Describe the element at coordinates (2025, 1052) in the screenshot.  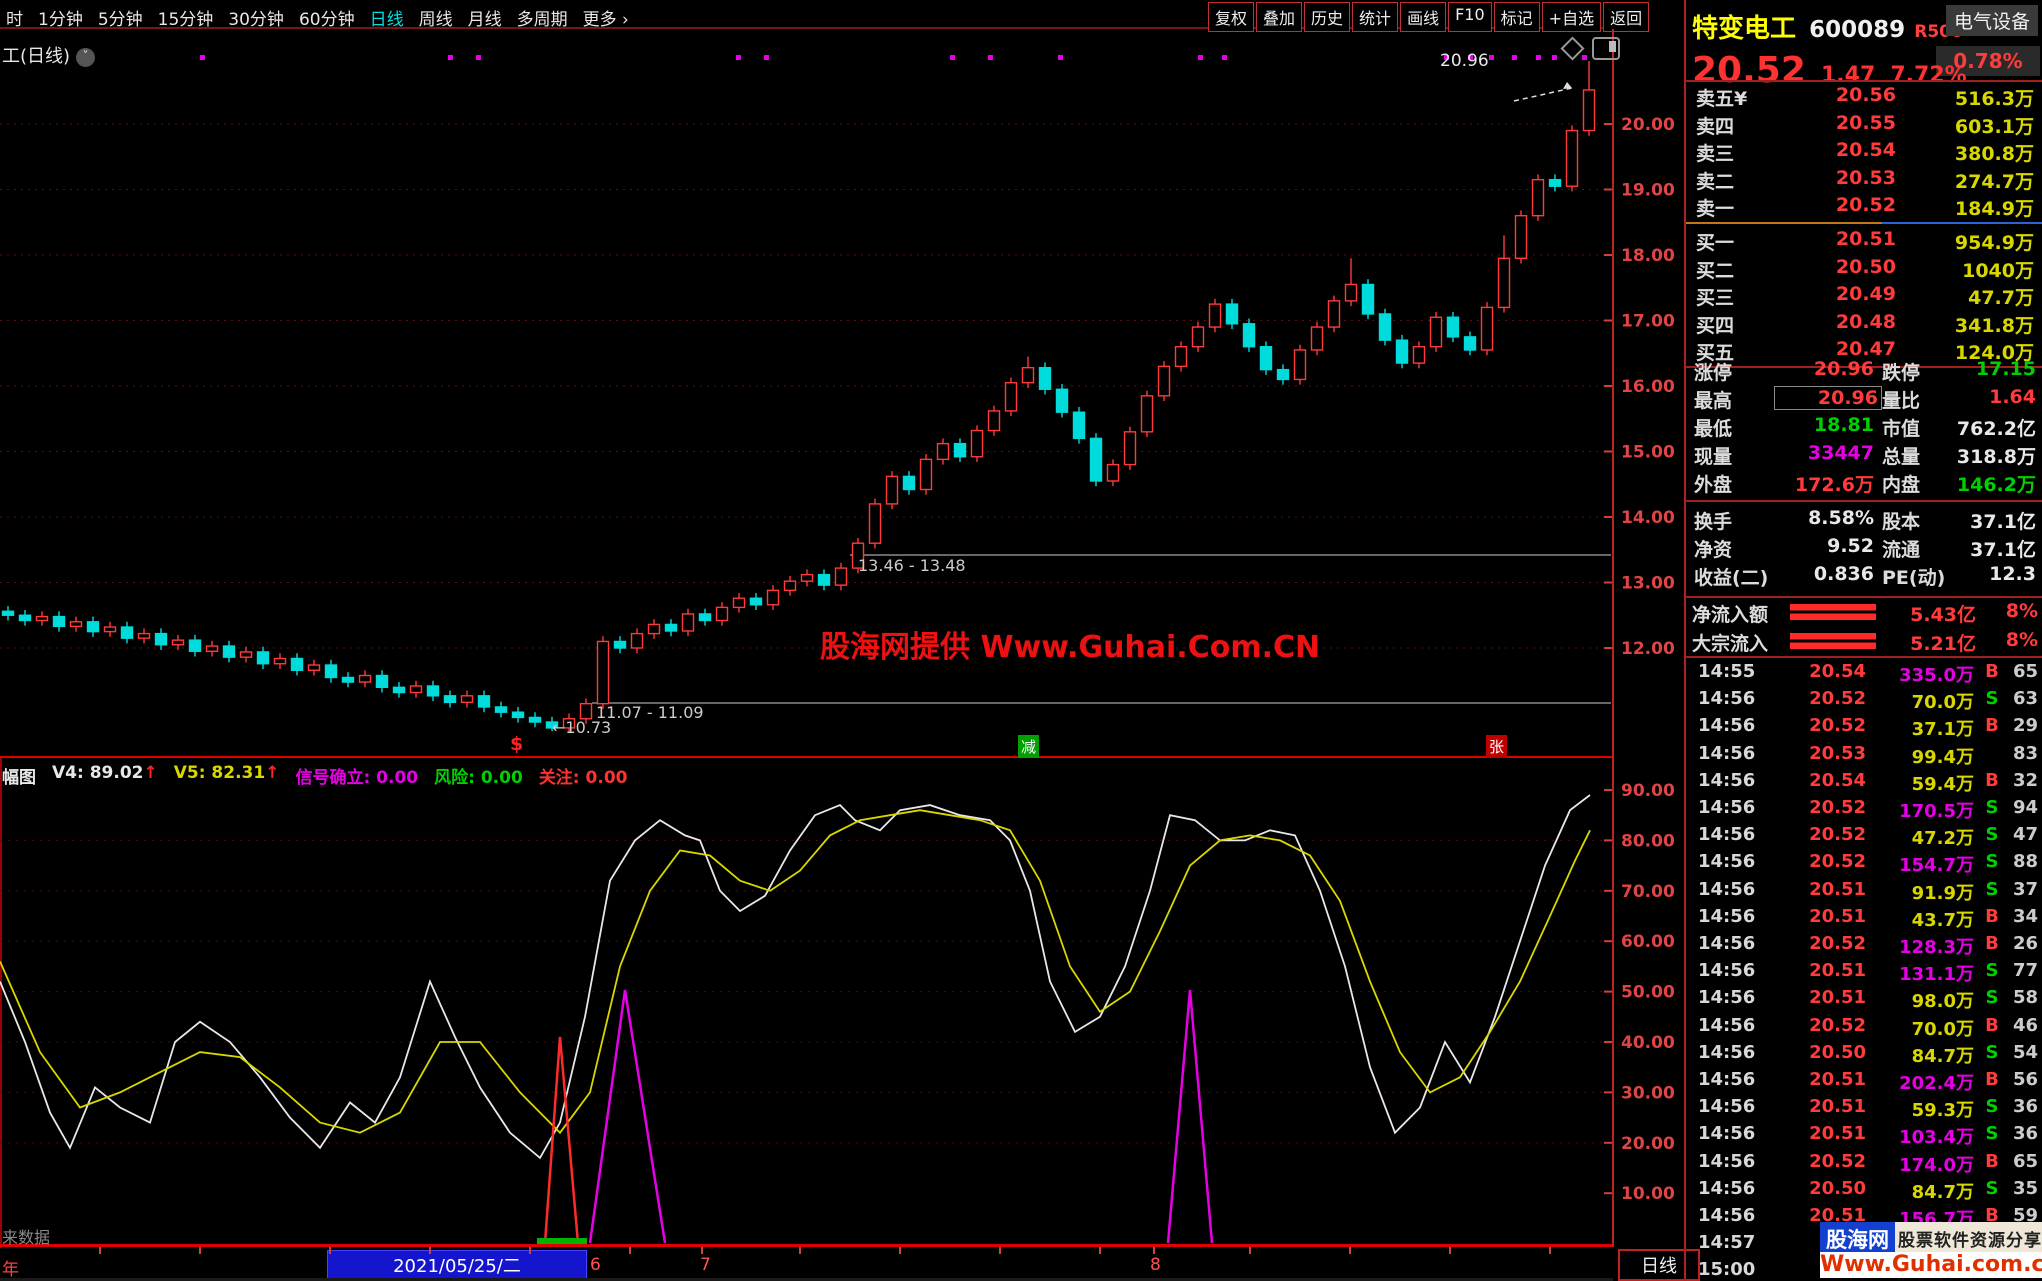
I see `tick-count: 54` at that location.